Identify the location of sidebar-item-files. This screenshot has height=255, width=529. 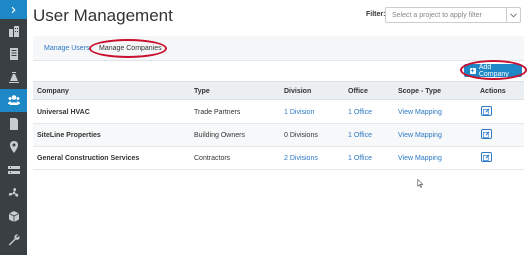
(13, 123).